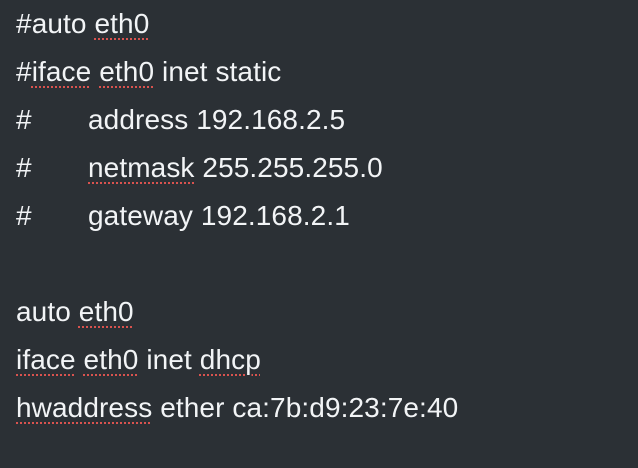  Describe the element at coordinates (230, 359) in the screenshot. I see `spellcheck-word: dhcp` at that location.